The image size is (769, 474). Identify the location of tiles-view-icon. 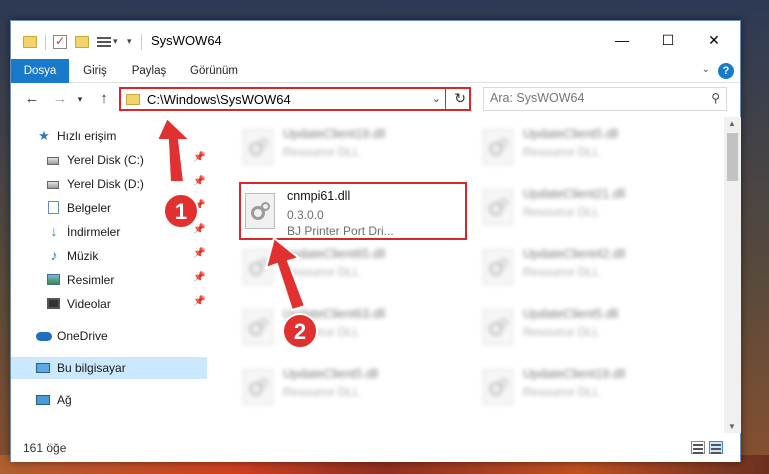
(716, 447).